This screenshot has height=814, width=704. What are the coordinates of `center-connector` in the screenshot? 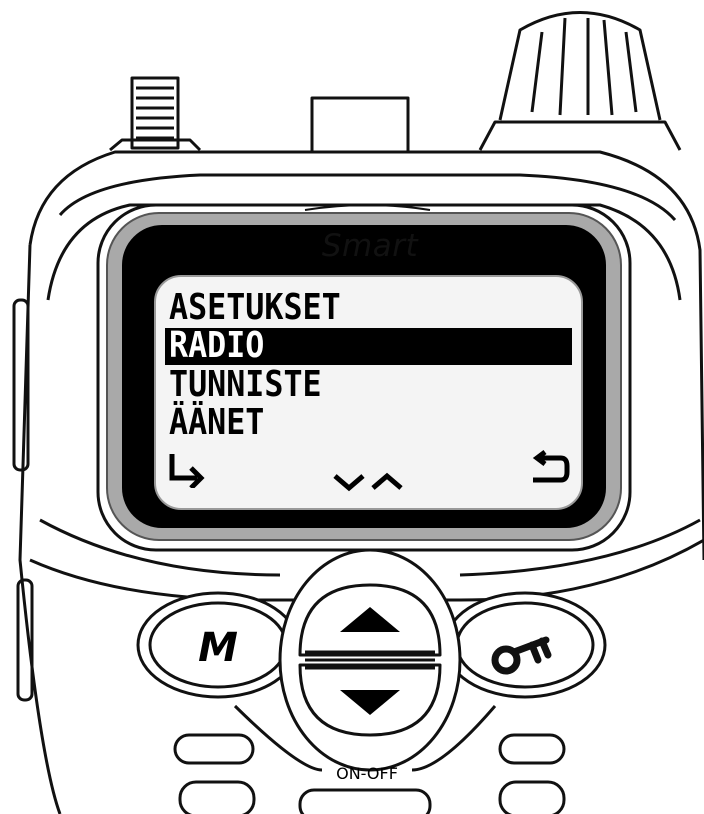 It's located at (360, 124).